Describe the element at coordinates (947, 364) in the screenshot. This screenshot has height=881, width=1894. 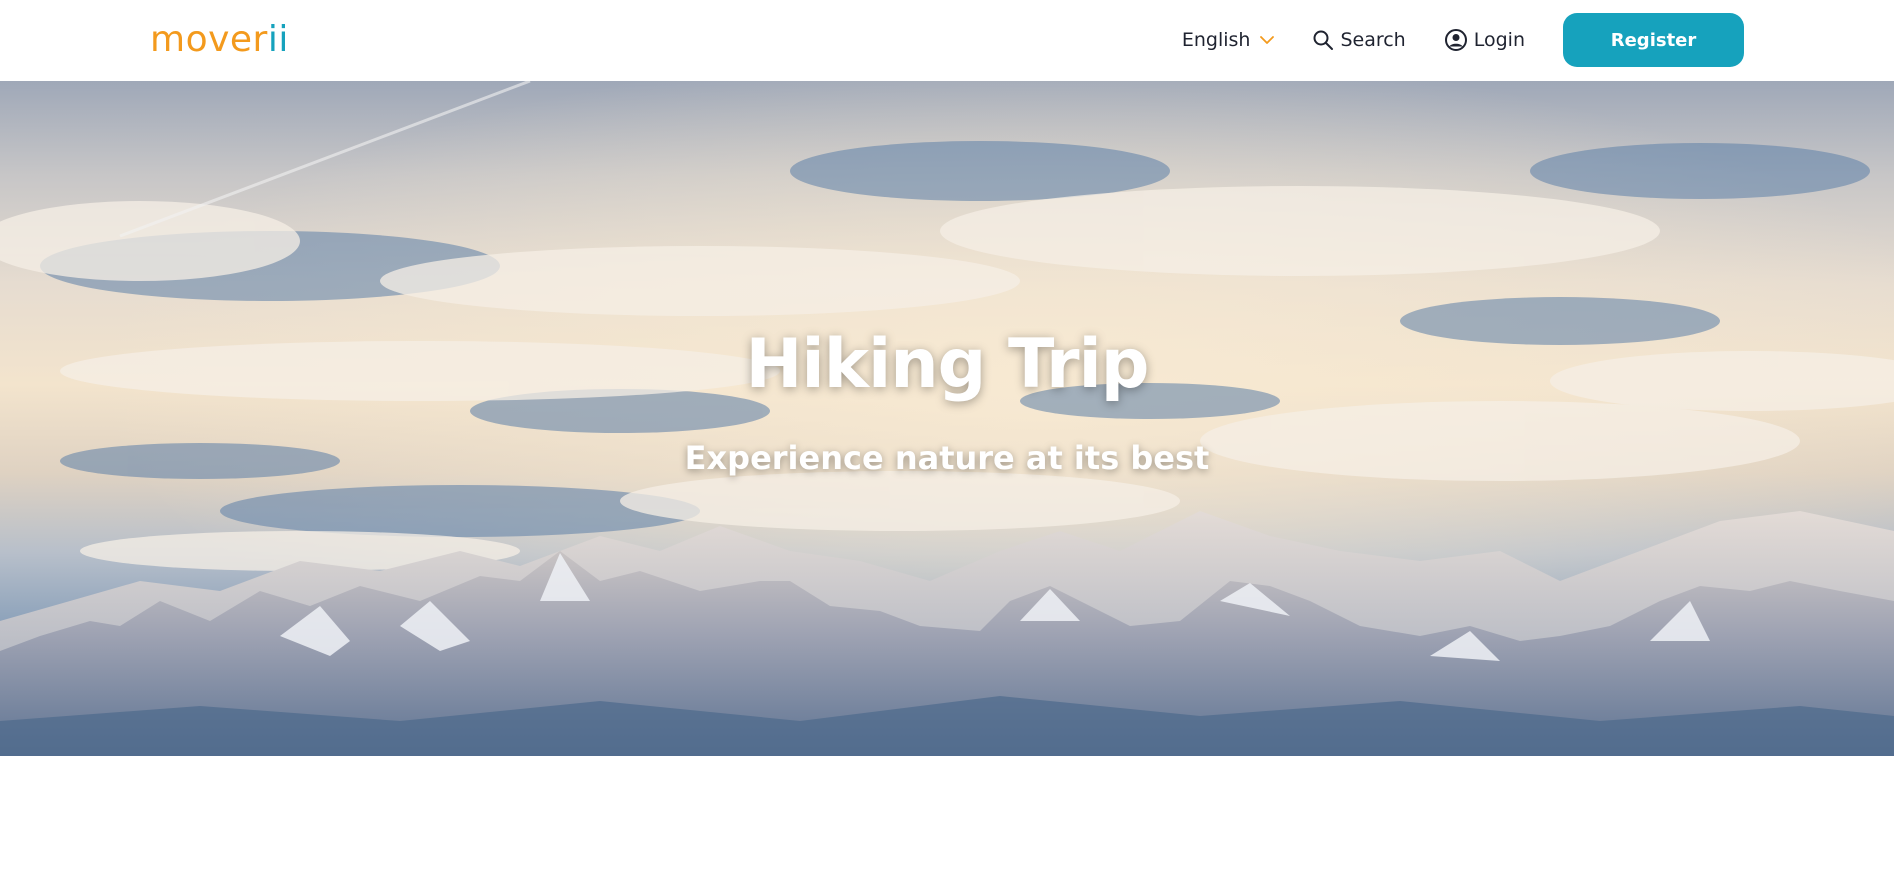
I see `hero-title: Hiking Trip` at that location.